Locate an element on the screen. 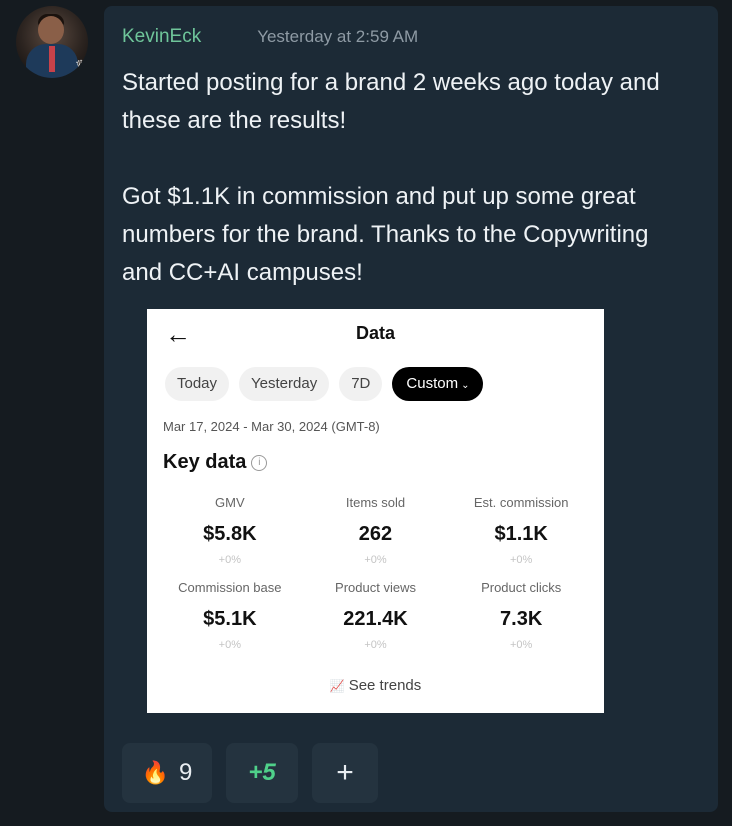 This screenshot has height=826, width=732. screen-title: Data is located at coordinates (375, 333).